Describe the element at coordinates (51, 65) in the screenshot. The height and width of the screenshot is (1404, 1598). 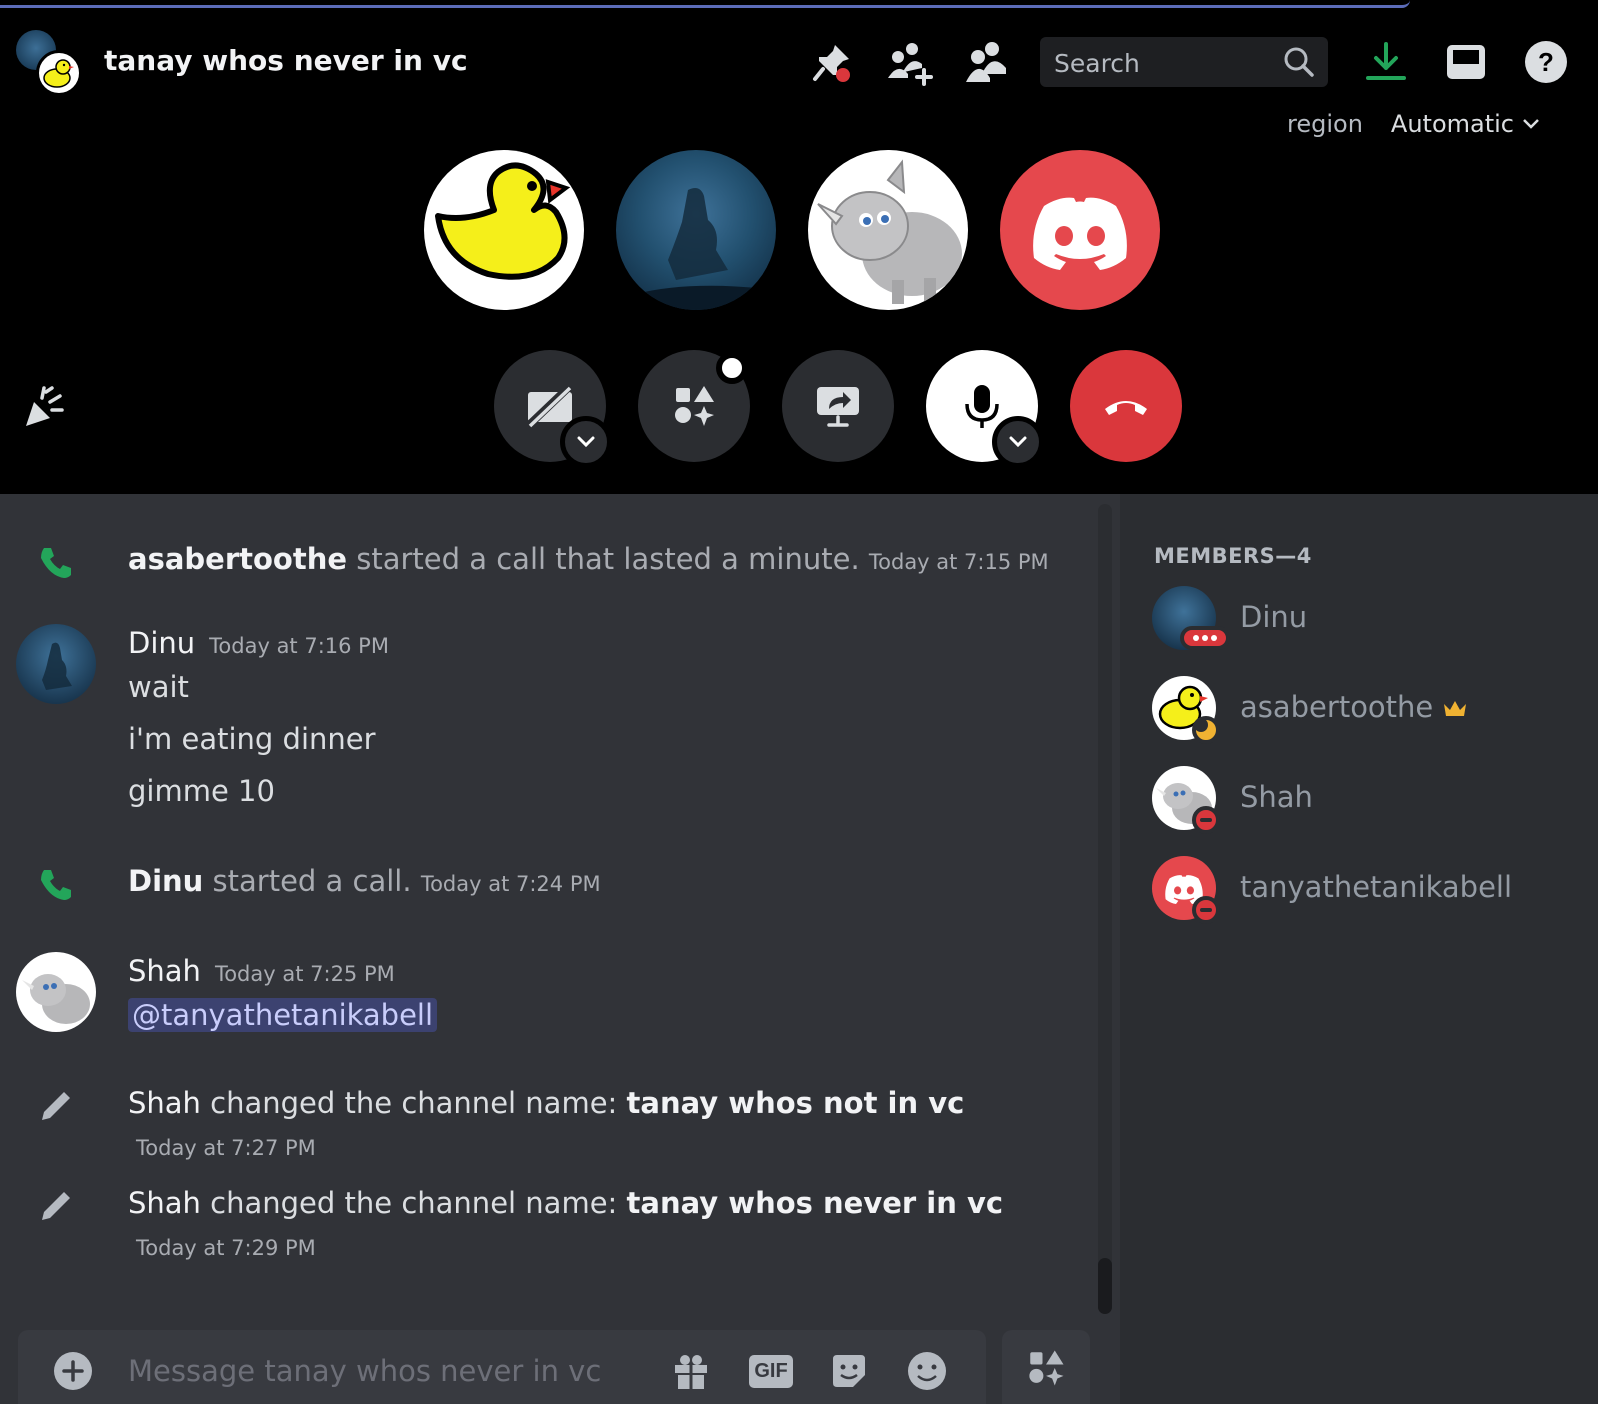
I see `group-dm-avatar` at that location.